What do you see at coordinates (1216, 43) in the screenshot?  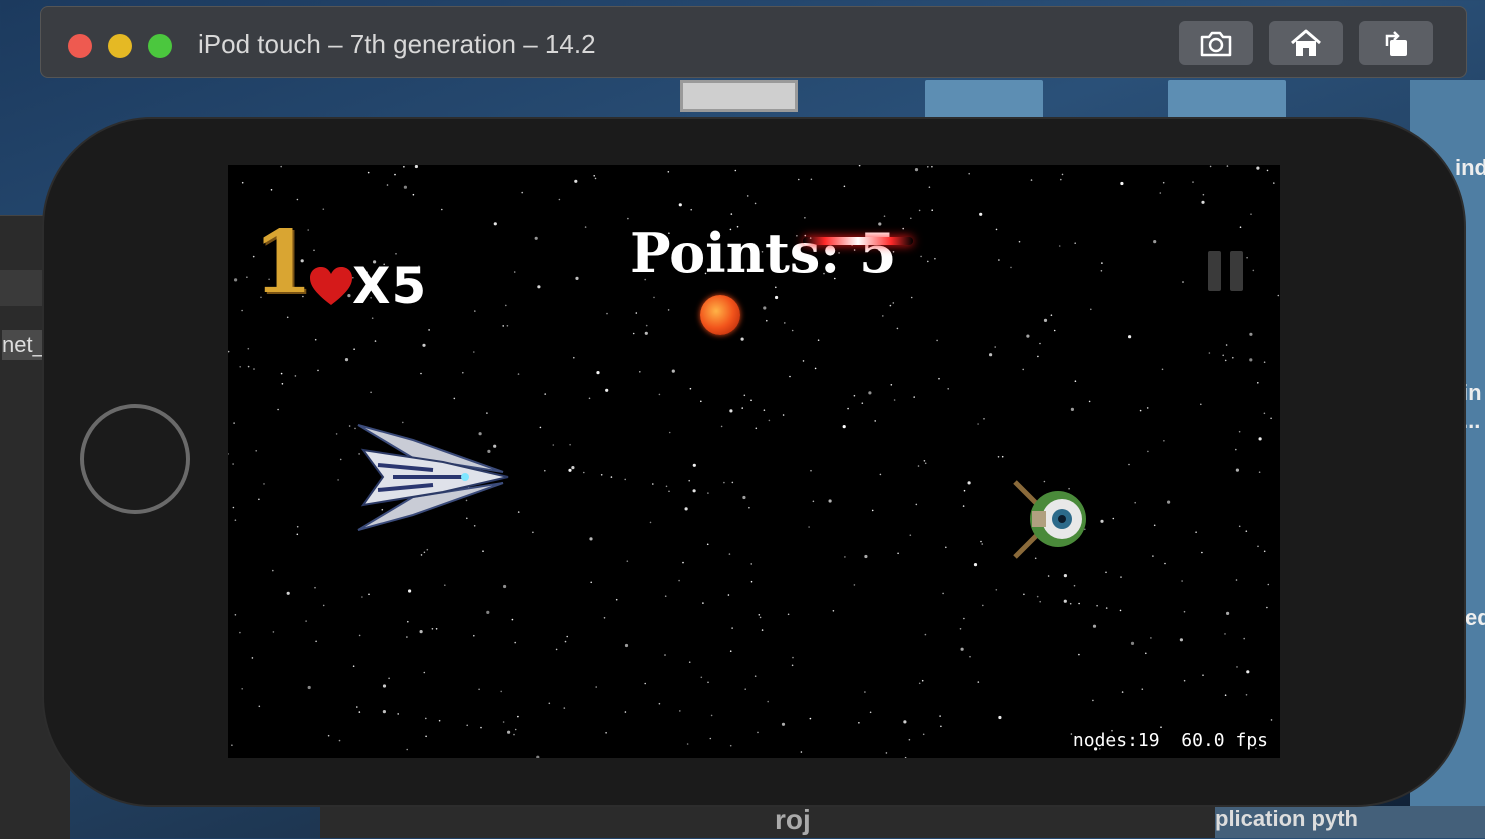 I see `screenshot-button` at bounding box center [1216, 43].